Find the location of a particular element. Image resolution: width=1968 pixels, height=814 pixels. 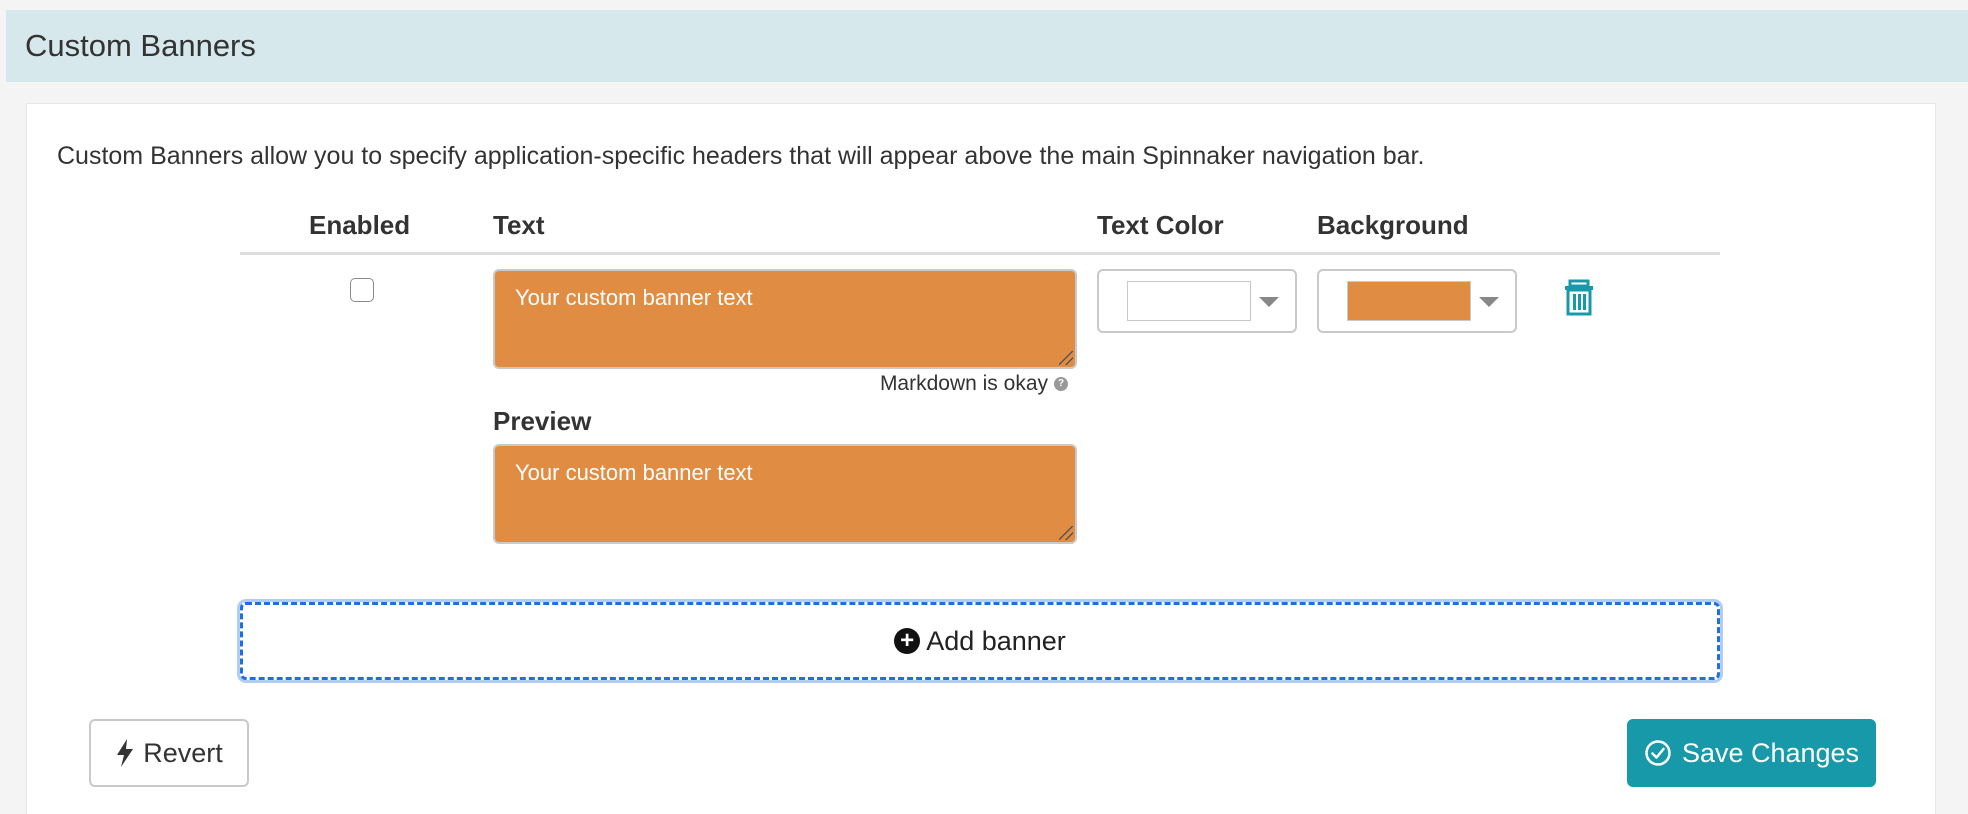

banner-text-value: Your custom banner text is located at coordinates (634, 297).